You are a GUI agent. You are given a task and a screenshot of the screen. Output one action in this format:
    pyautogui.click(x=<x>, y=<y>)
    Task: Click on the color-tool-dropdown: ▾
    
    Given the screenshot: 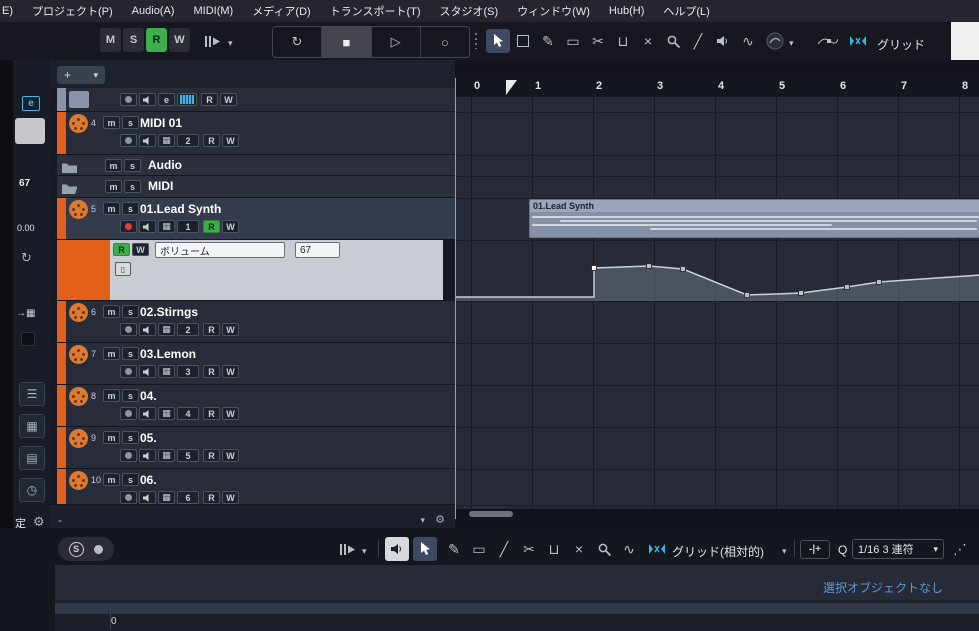 What is the action you would take?
    pyautogui.click(x=791, y=43)
    